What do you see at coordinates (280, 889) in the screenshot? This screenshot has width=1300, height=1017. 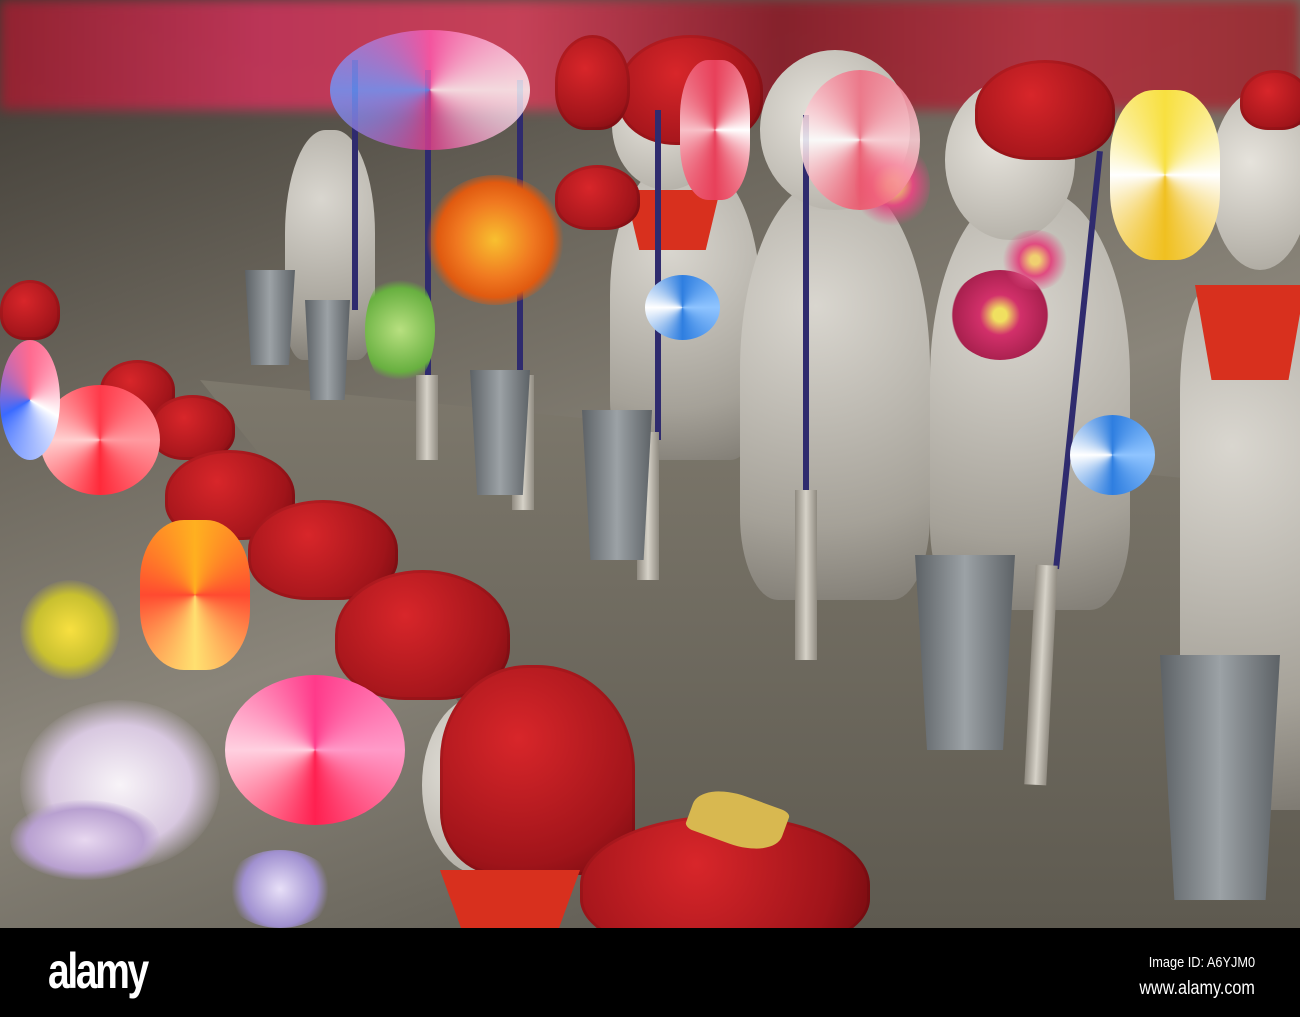 I see `purple-flowers` at bounding box center [280, 889].